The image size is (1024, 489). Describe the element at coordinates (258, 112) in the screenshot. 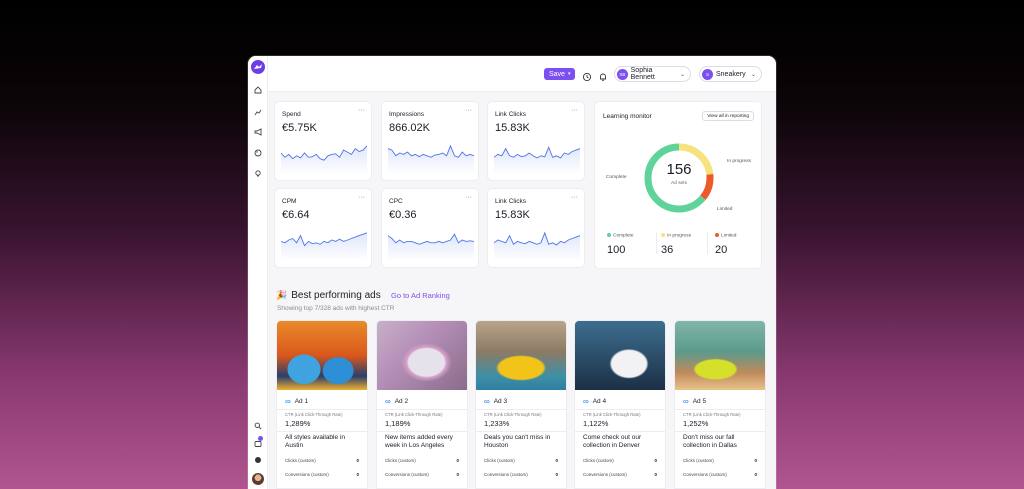

I see `chart-icon` at that location.